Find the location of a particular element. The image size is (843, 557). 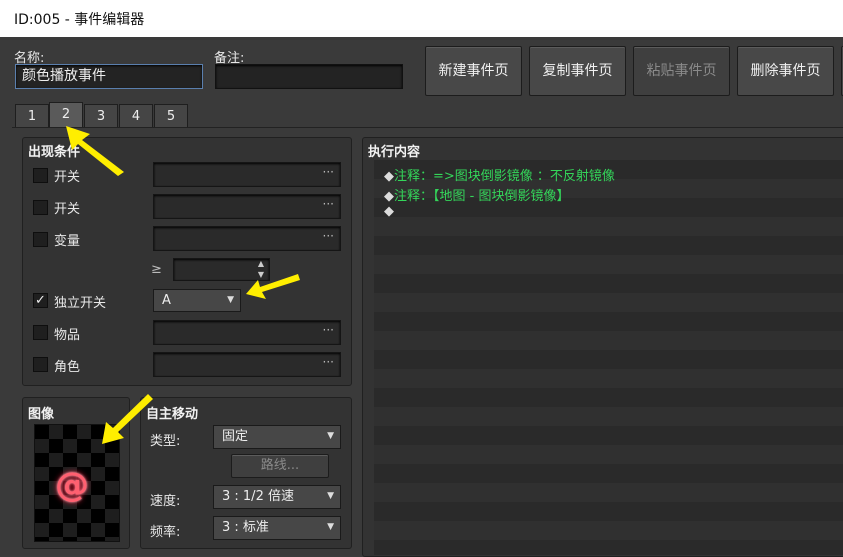

note-input is located at coordinates (309, 76).